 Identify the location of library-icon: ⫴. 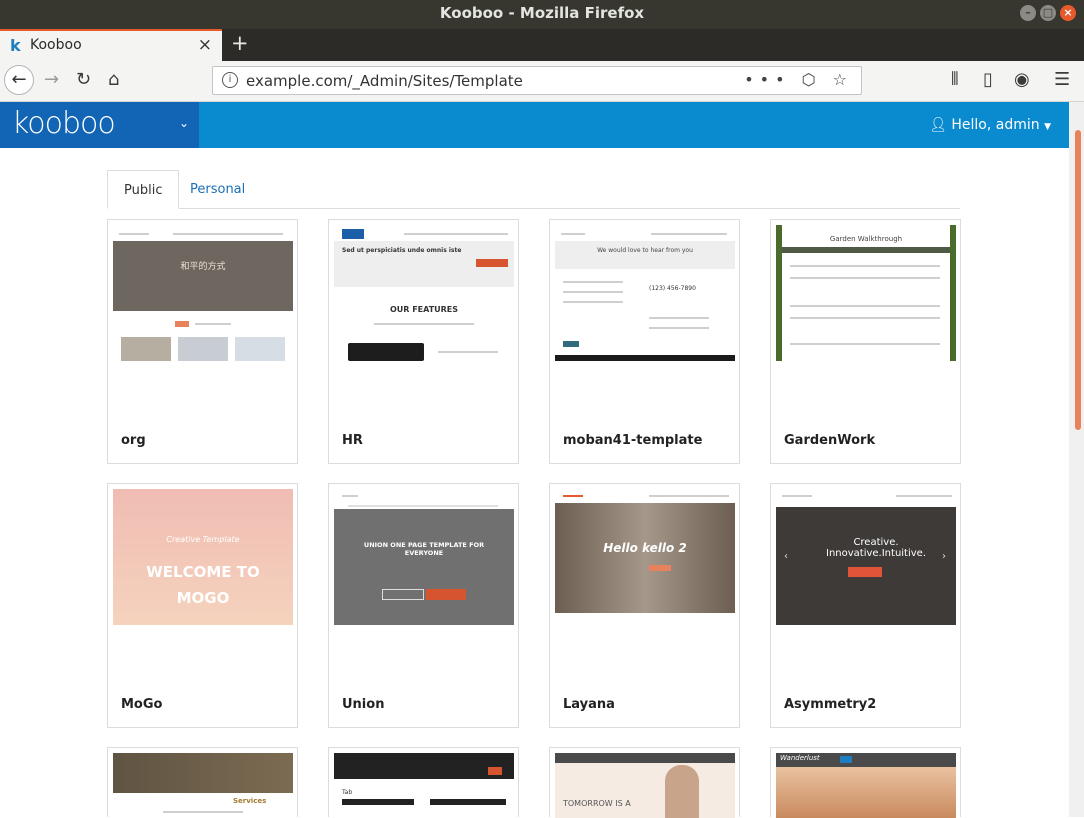
(955, 79).